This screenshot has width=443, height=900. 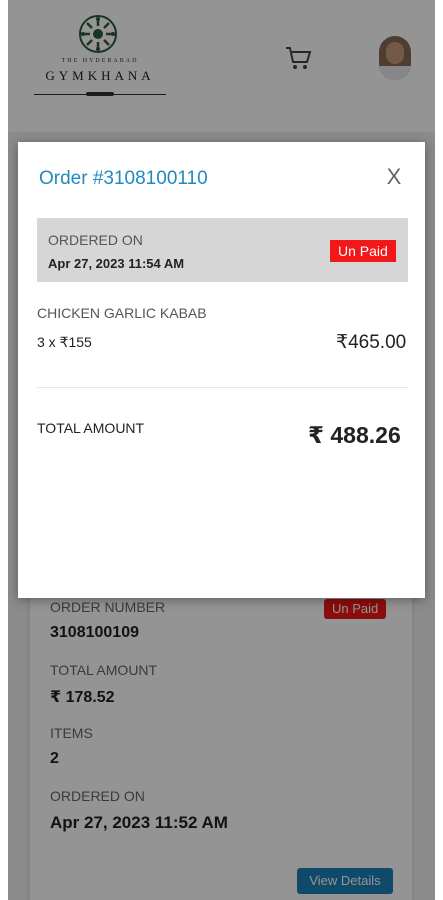 What do you see at coordinates (354, 435) in the screenshot?
I see `total-amount: ₹ 488.26` at bounding box center [354, 435].